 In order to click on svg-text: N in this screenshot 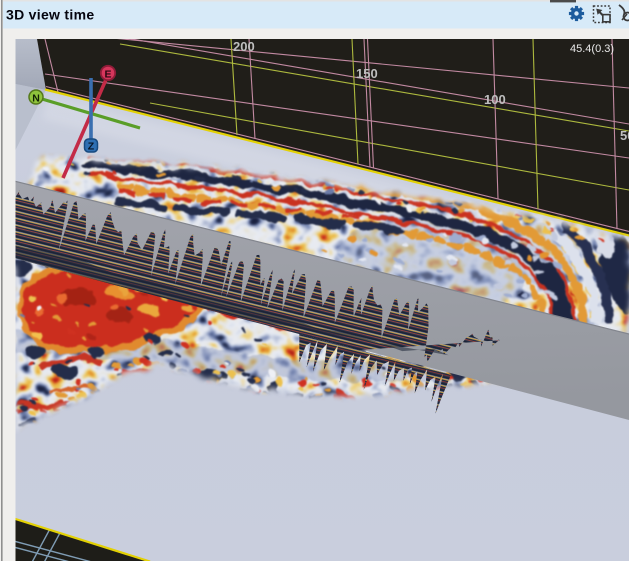, I will do `click(36, 99)`.